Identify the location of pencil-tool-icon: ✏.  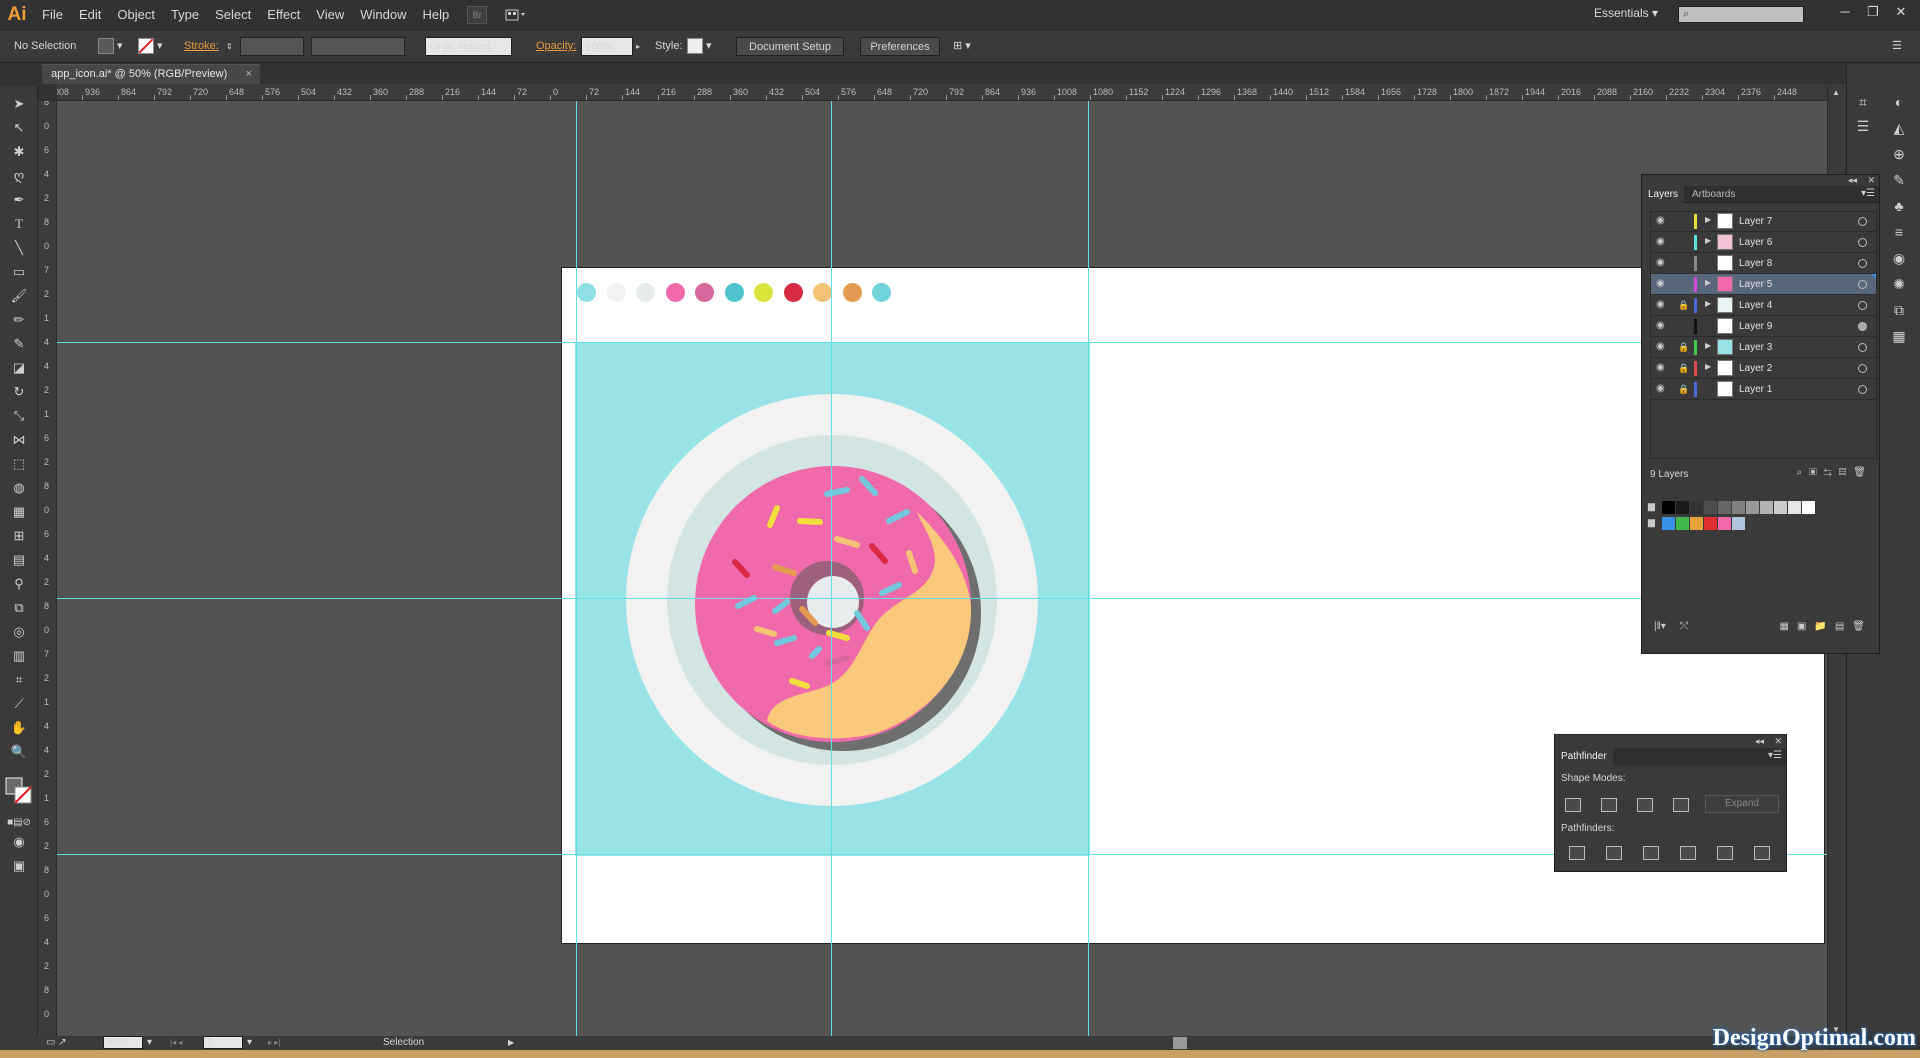
(19, 320).